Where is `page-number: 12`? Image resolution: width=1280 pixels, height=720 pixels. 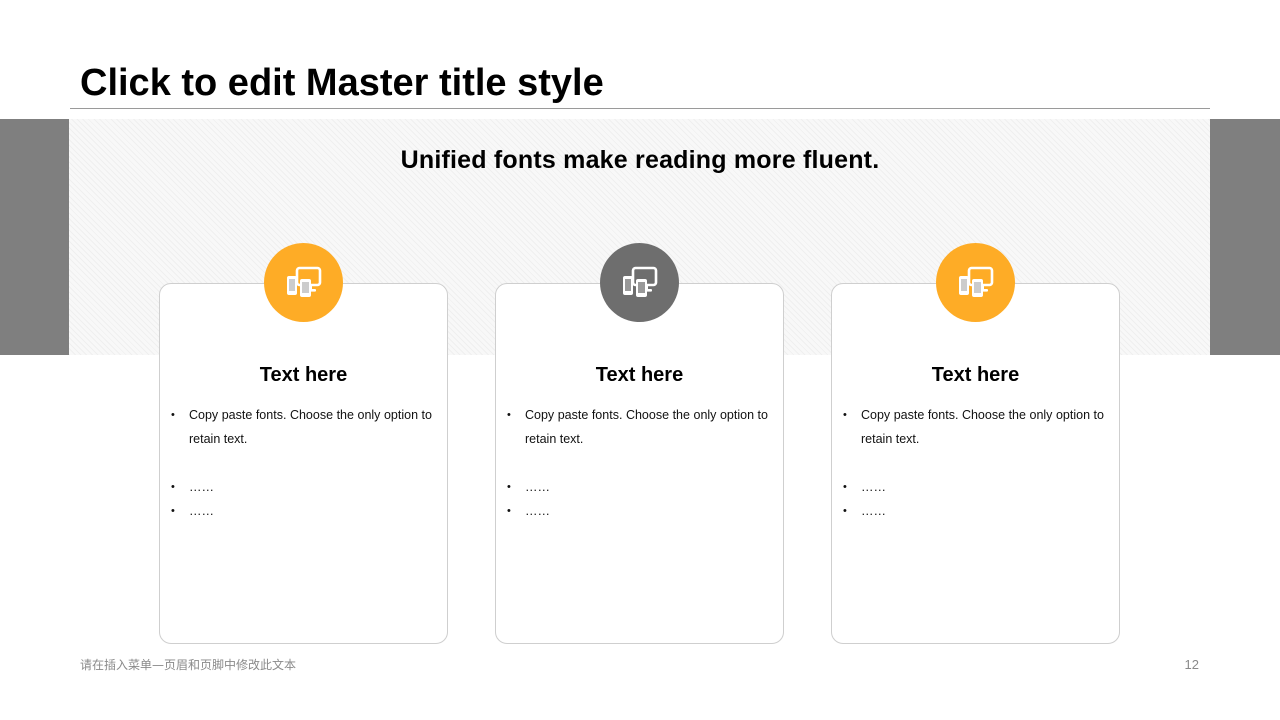
page-number: 12 is located at coordinates (1191, 664).